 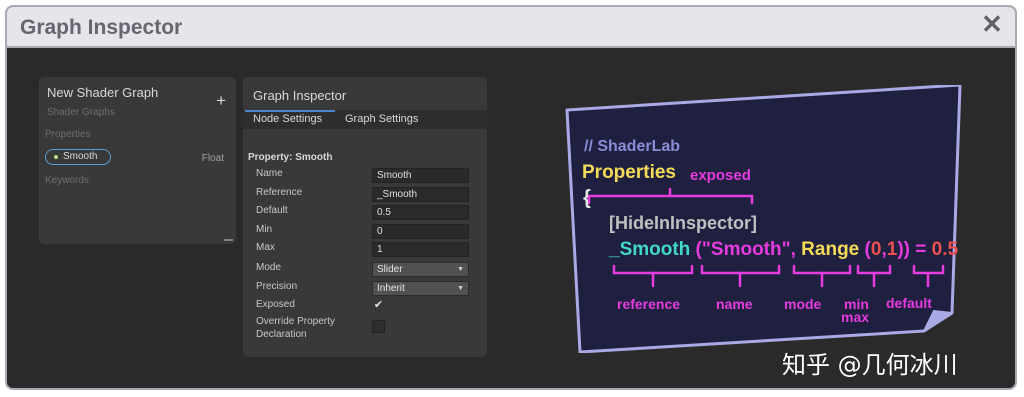 What do you see at coordinates (381, 119) in the screenshot?
I see `tab-graph-settings: Graph Settings` at bounding box center [381, 119].